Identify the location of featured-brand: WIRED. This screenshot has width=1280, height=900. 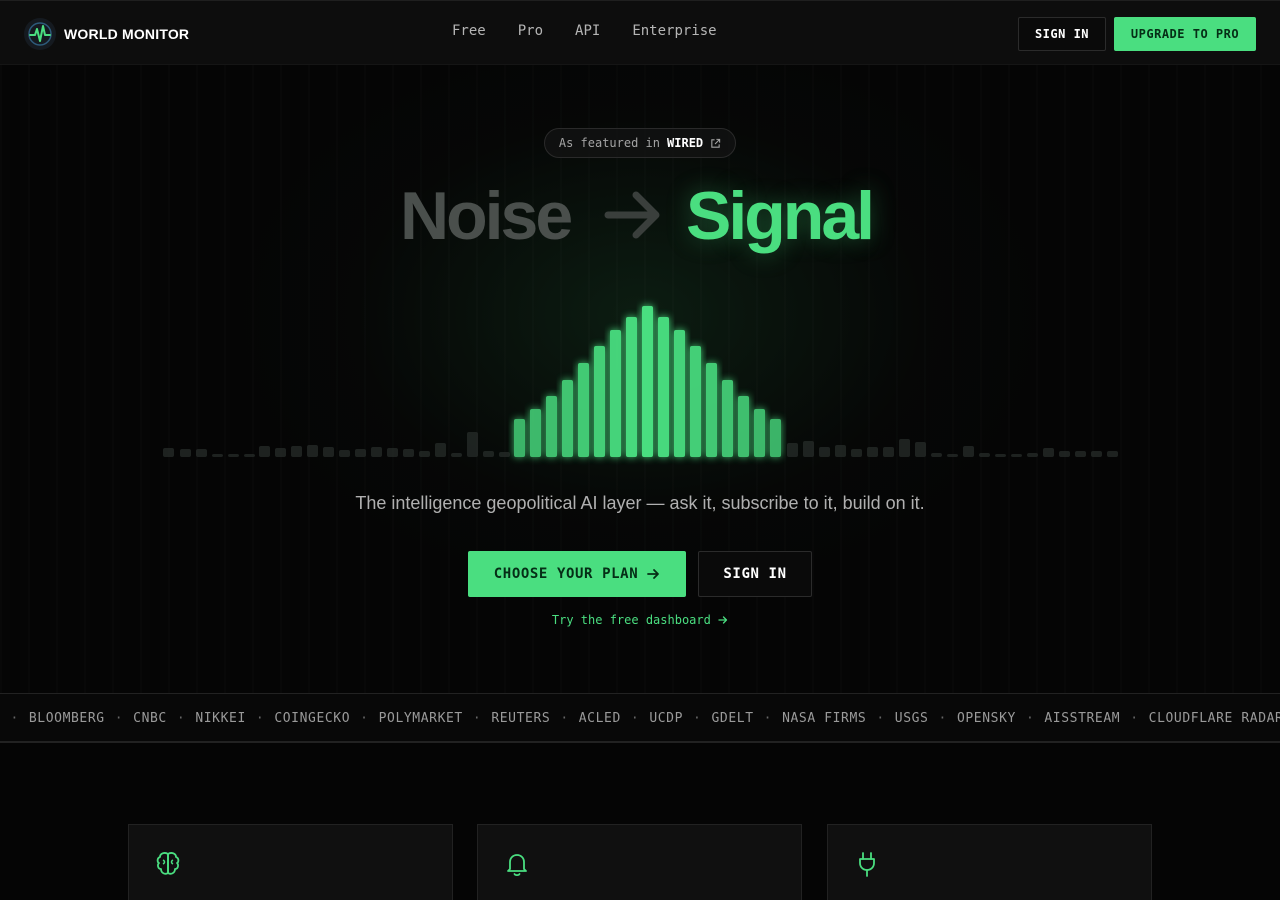
(685, 143).